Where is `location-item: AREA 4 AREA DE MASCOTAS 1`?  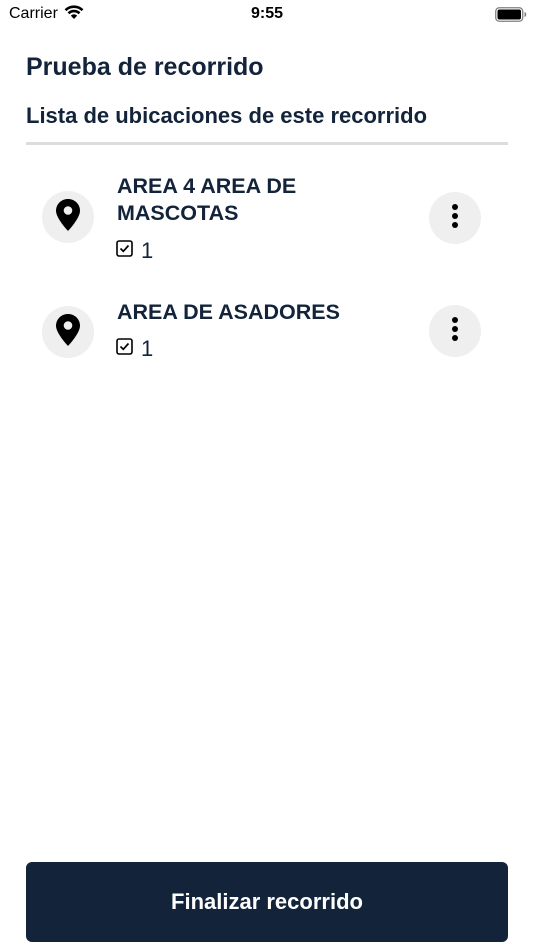
location-item: AREA 4 AREA DE MASCOTAS 1 is located at coordinates (267, 220).